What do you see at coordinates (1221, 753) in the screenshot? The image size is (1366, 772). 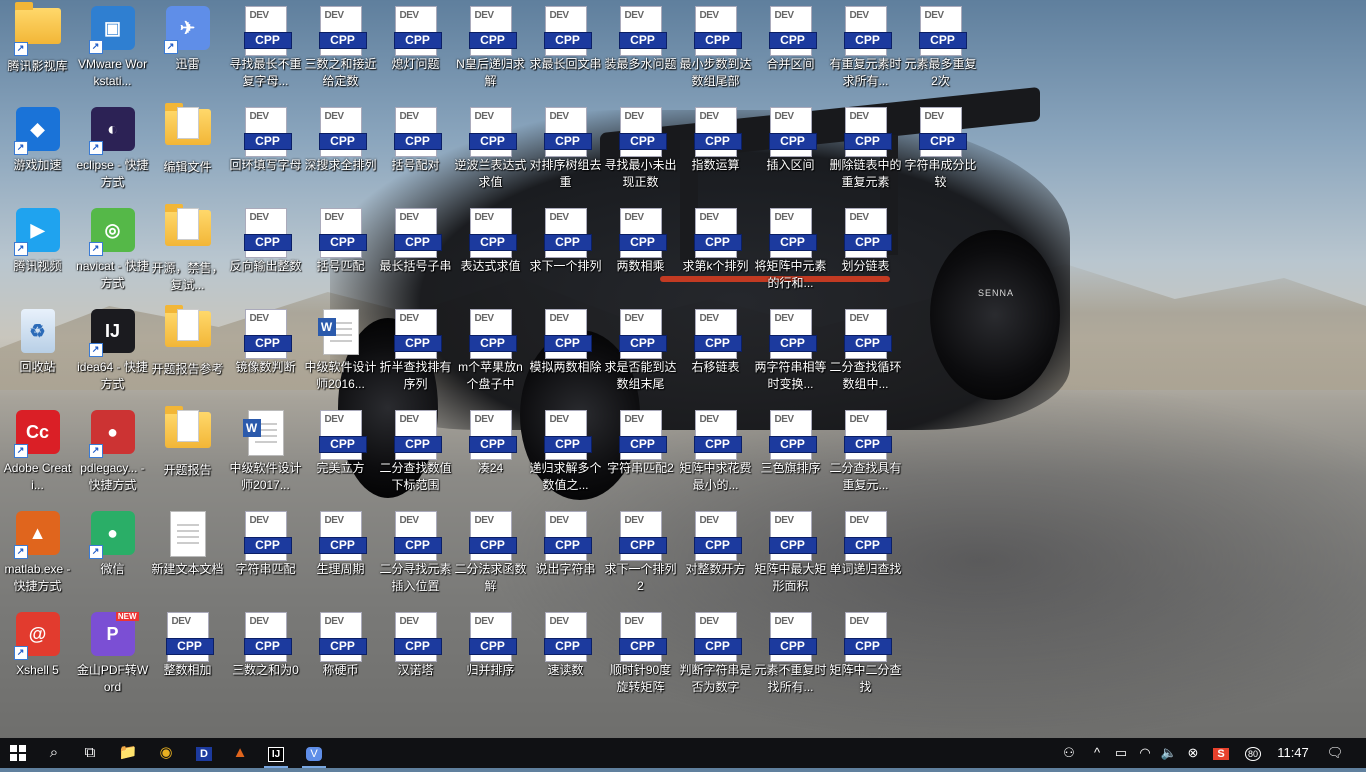 I see `sogou-input-button: S` at bounding box center [1221, 753].